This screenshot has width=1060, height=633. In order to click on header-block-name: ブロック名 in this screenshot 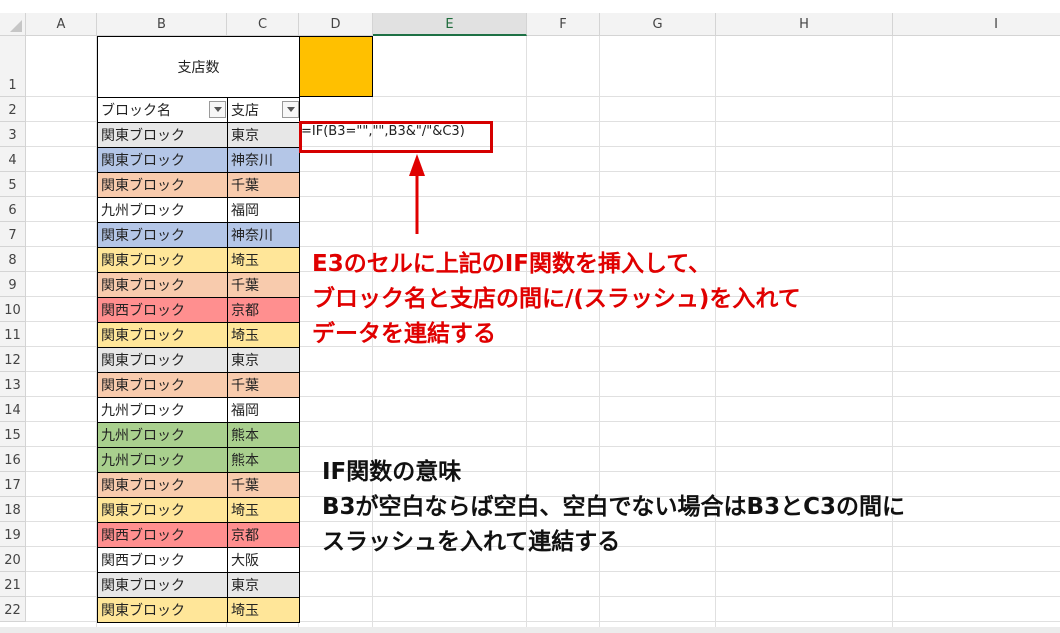, I will do `click(162, 110)`.